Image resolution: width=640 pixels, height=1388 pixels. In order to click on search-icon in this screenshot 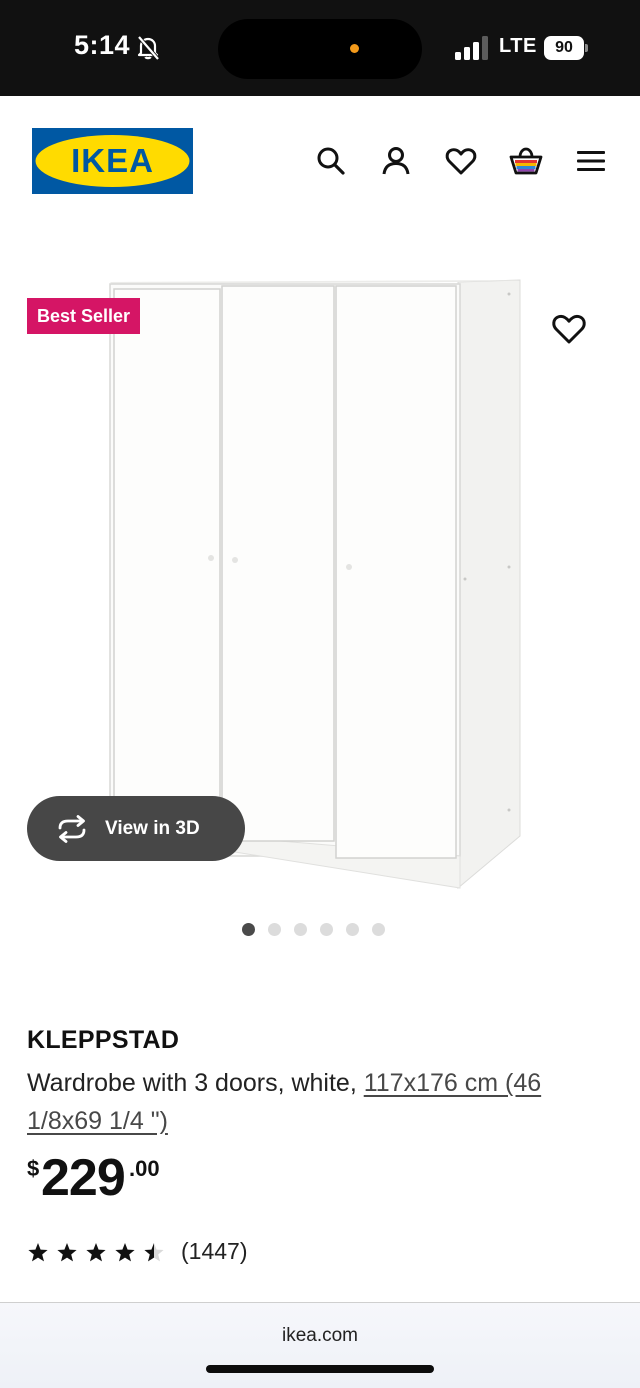, I will do `click(331, 161)`.